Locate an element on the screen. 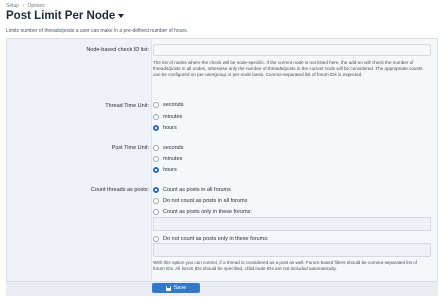 Image resolution: width=443 pixels, height=300 pixels. breadcrumb-item-setup: Setup is located at coordinates (12, 6).